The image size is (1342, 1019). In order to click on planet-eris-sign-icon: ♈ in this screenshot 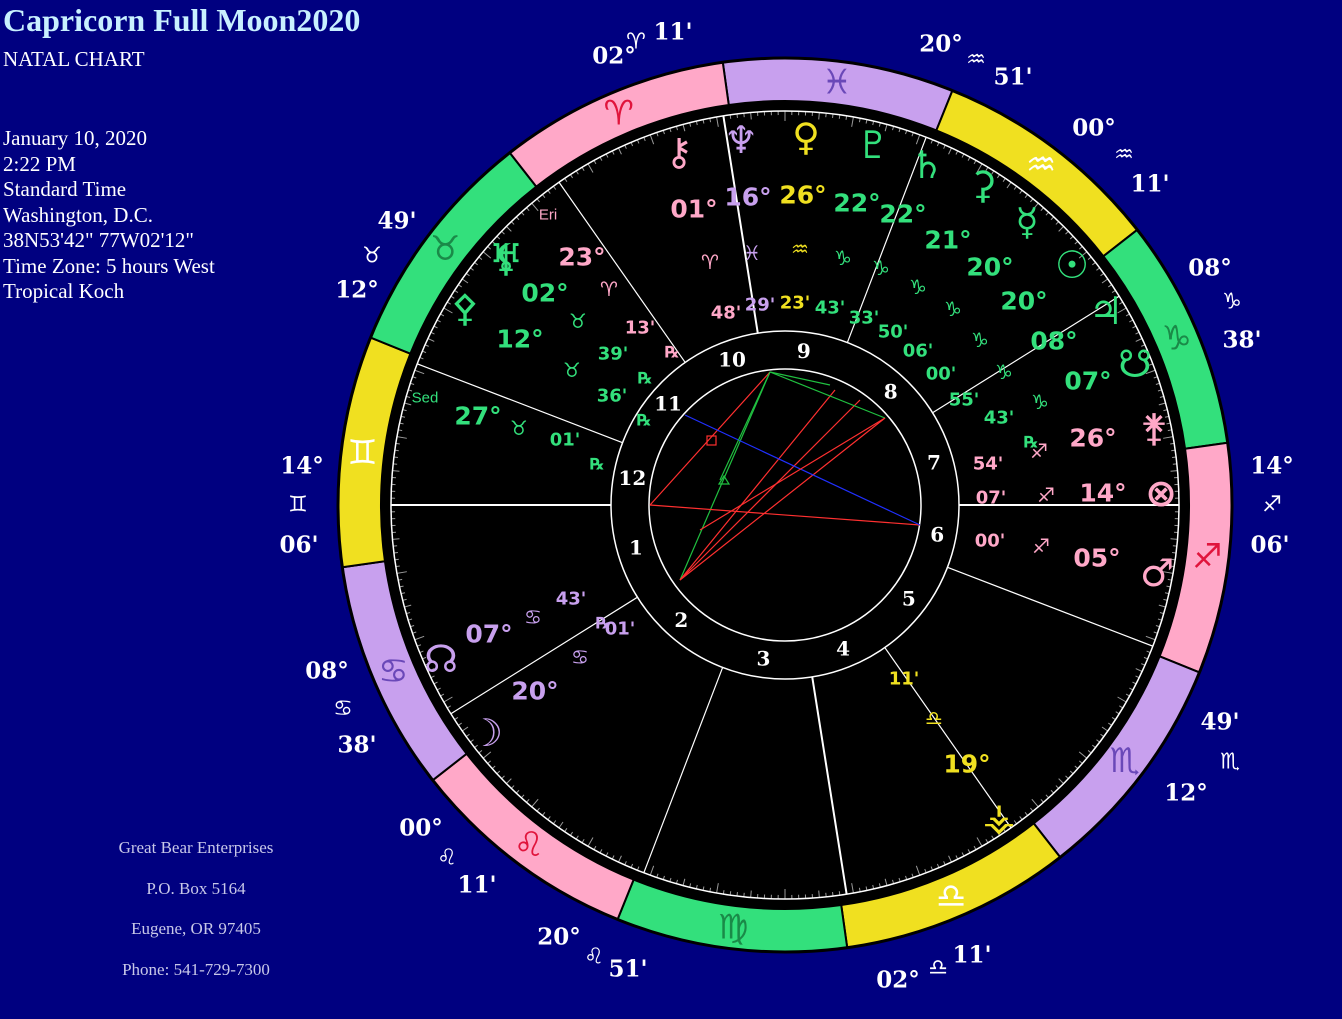, I will do `click(609, 289)`.